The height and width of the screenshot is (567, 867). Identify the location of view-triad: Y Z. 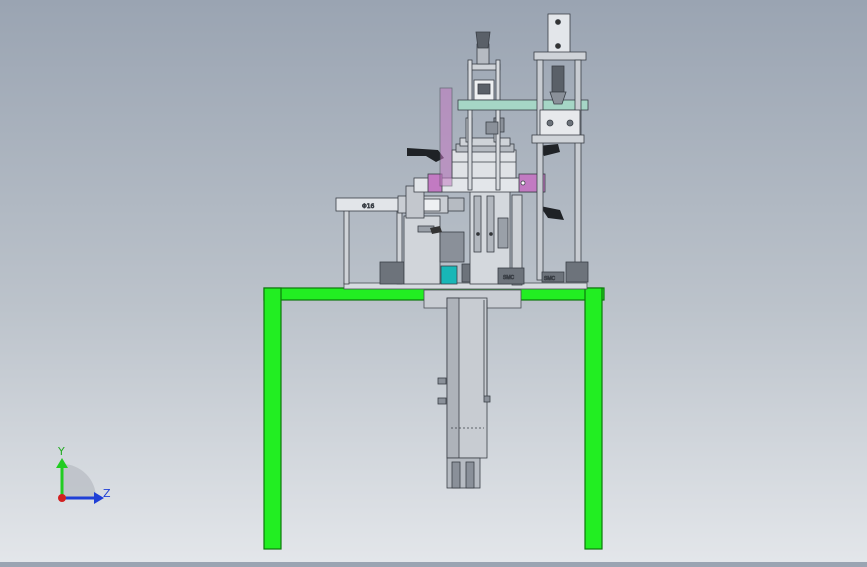
(83, 474).